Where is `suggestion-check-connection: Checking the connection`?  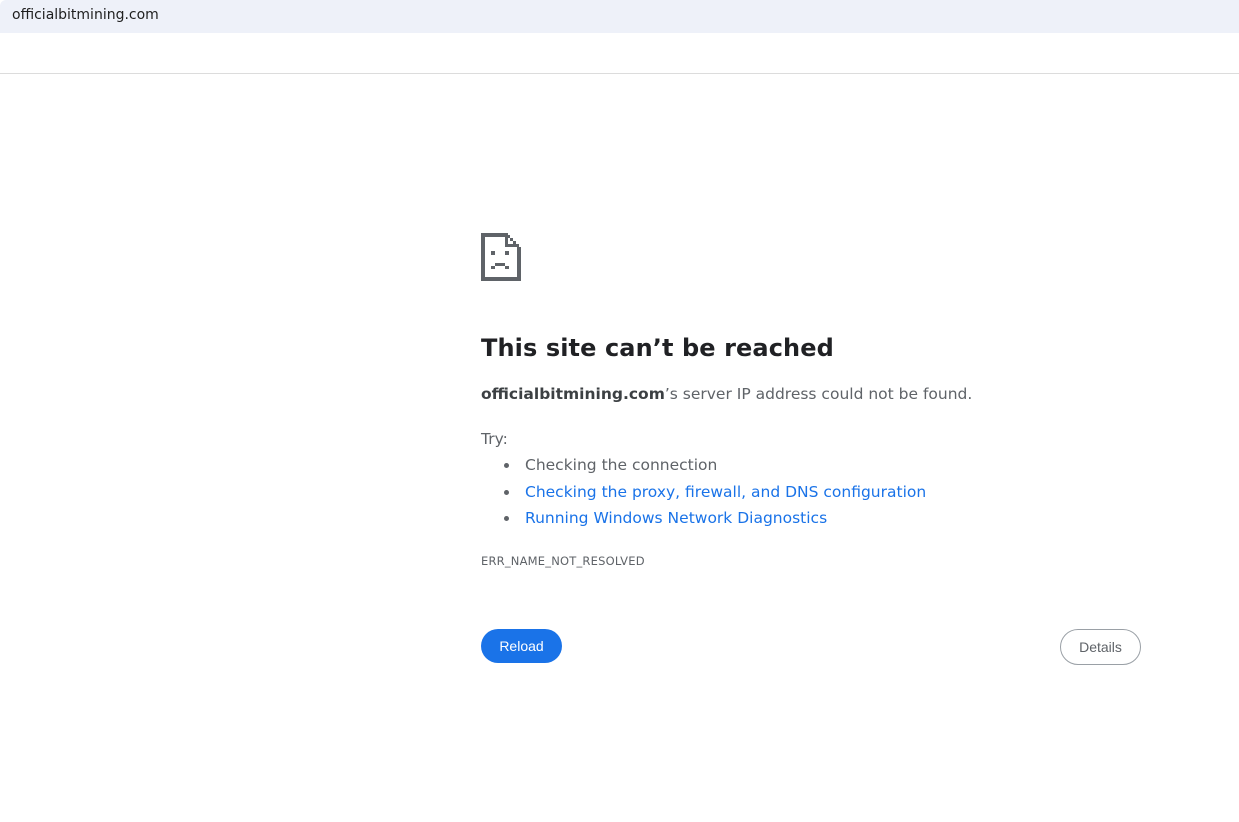
suggestion-check-connection: Checking the connection is located at coordinates (621, 465).